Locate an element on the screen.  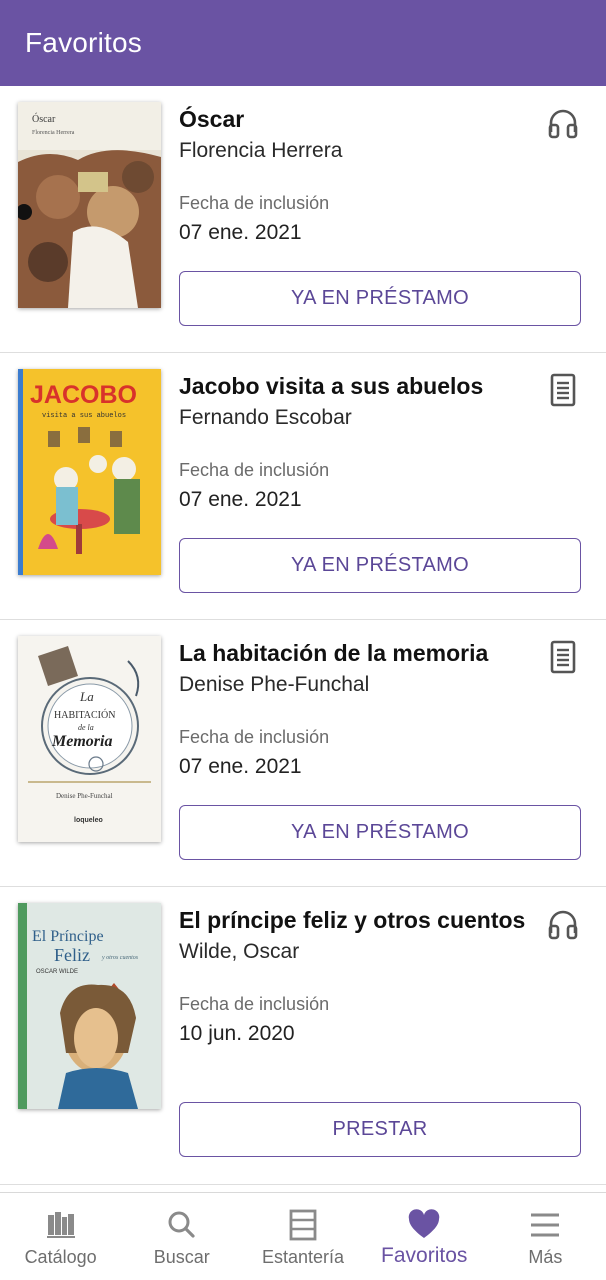
book-title: Óscar is located at coordinates (359, 119).